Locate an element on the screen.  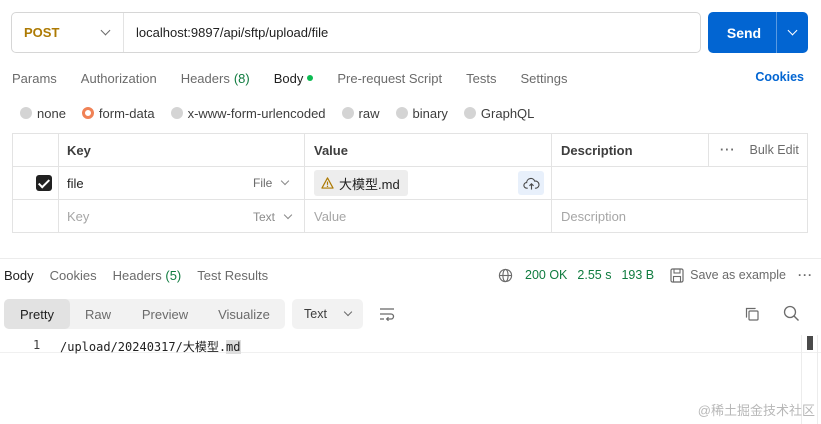
upload-button-bg is located at coordinates (531, 183).